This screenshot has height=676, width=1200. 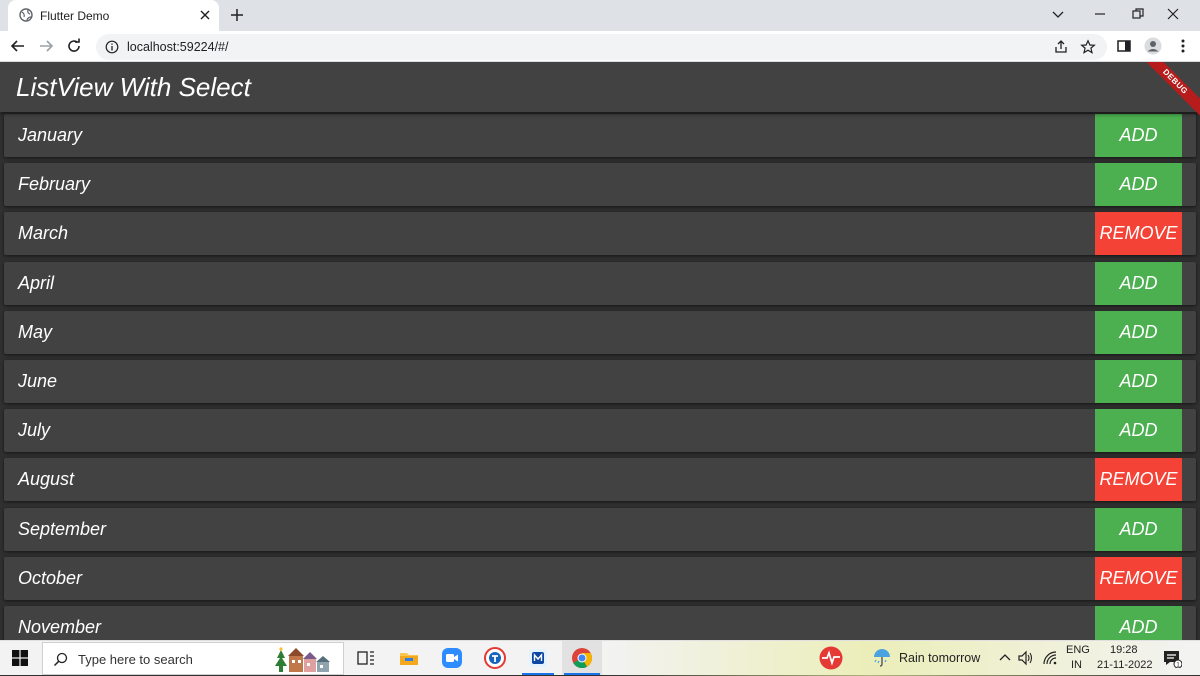 I want to click on file-explorer-icon, so click(x=409, y=658).